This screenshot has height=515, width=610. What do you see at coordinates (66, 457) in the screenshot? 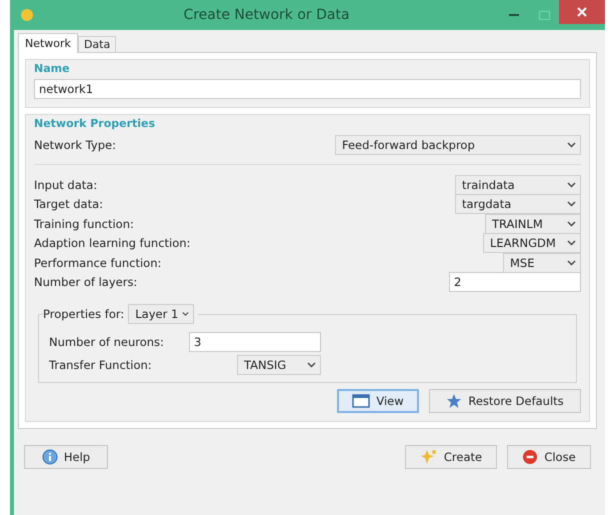
I see `help-button: Help` at bounding box center [66, 457].